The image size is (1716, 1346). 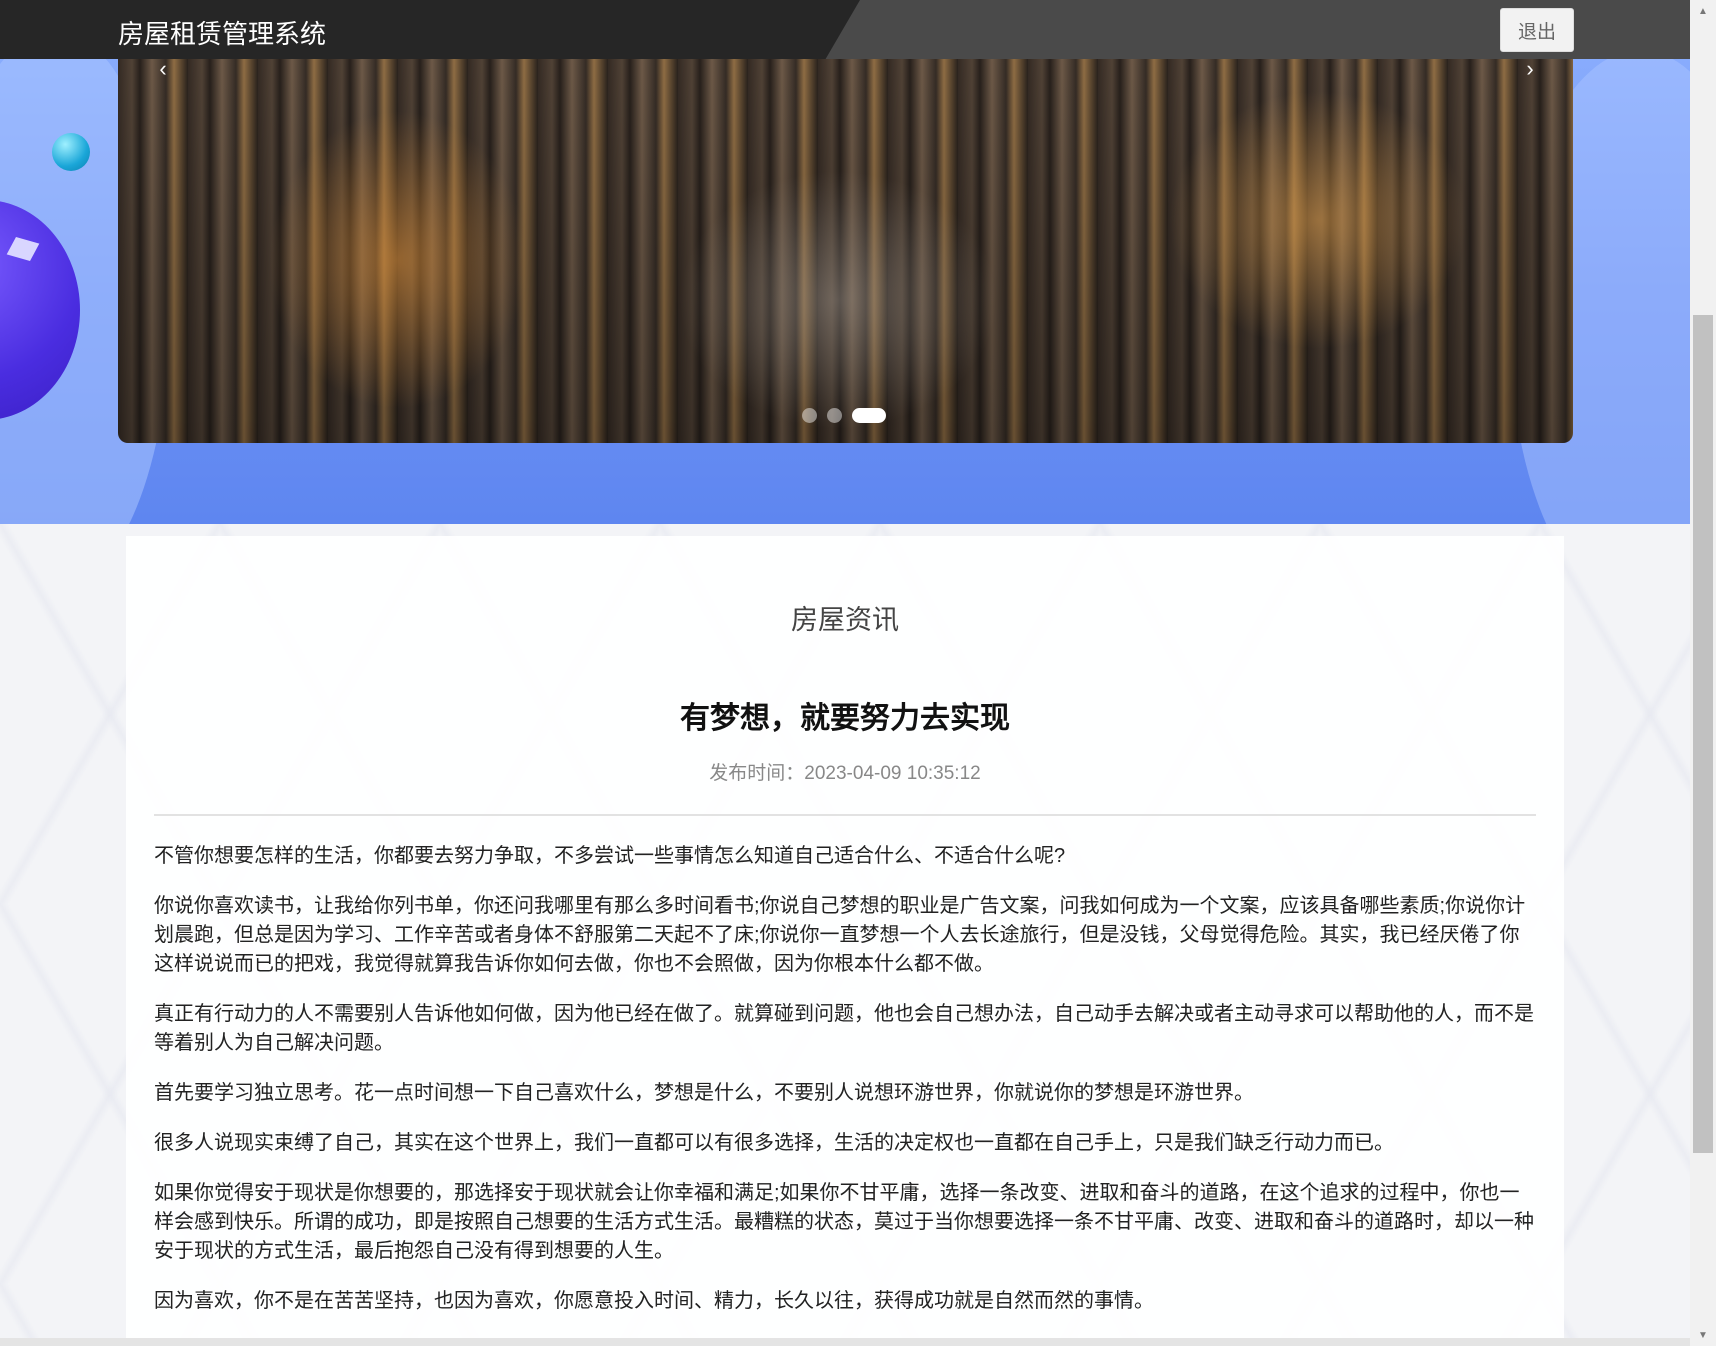 I want to click on section-title: 房屋资讯, so click(x=845, y=620).